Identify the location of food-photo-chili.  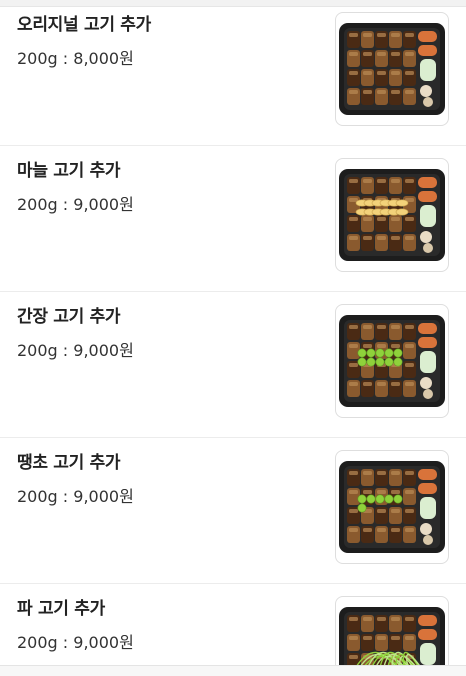
(392, 507).